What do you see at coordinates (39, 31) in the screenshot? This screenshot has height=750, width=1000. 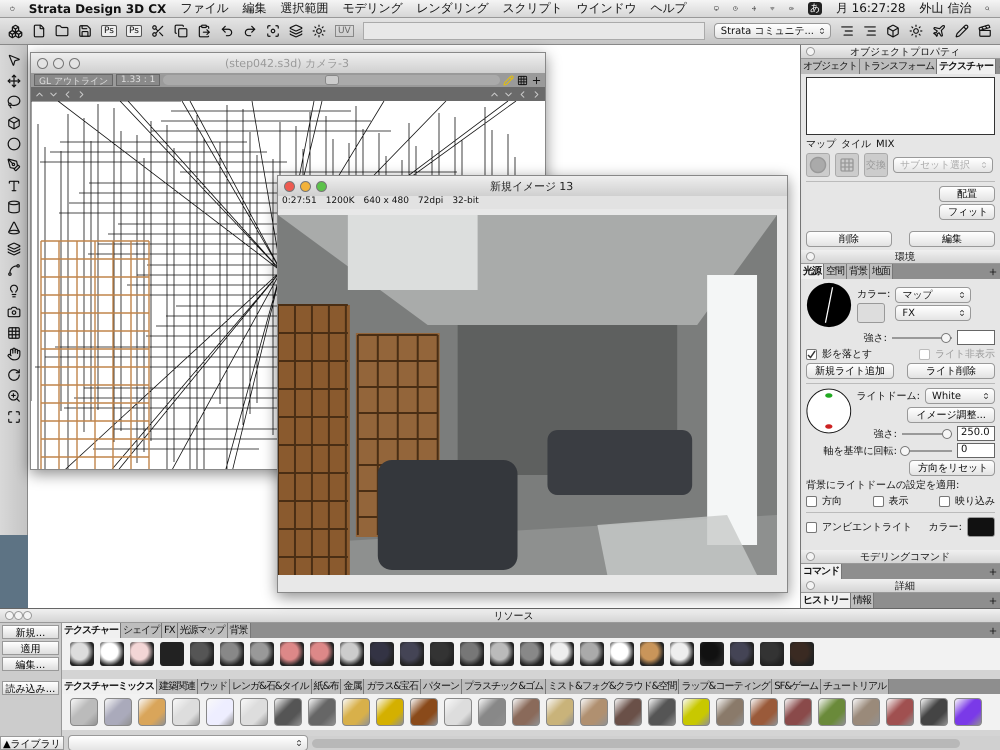 I see `new-file-icon` at bounding box center [39, 31].